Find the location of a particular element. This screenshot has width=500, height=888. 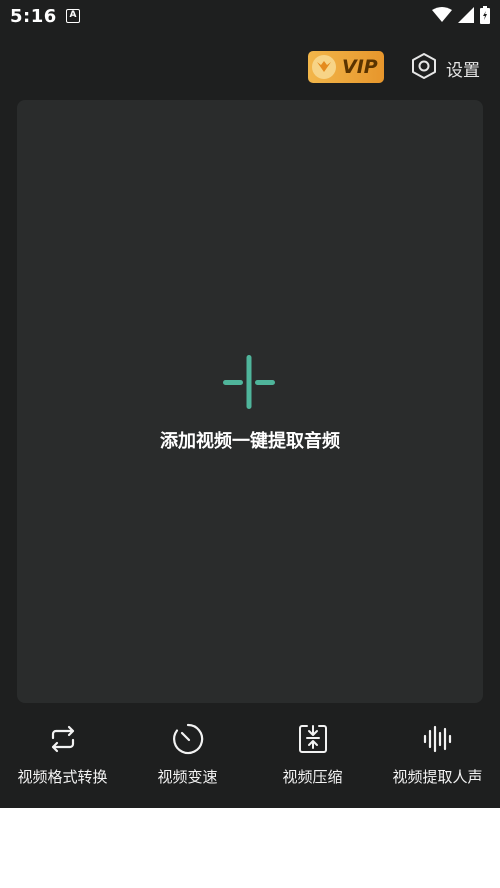

status-time: 5:16 is located at coordinates (33, 16).